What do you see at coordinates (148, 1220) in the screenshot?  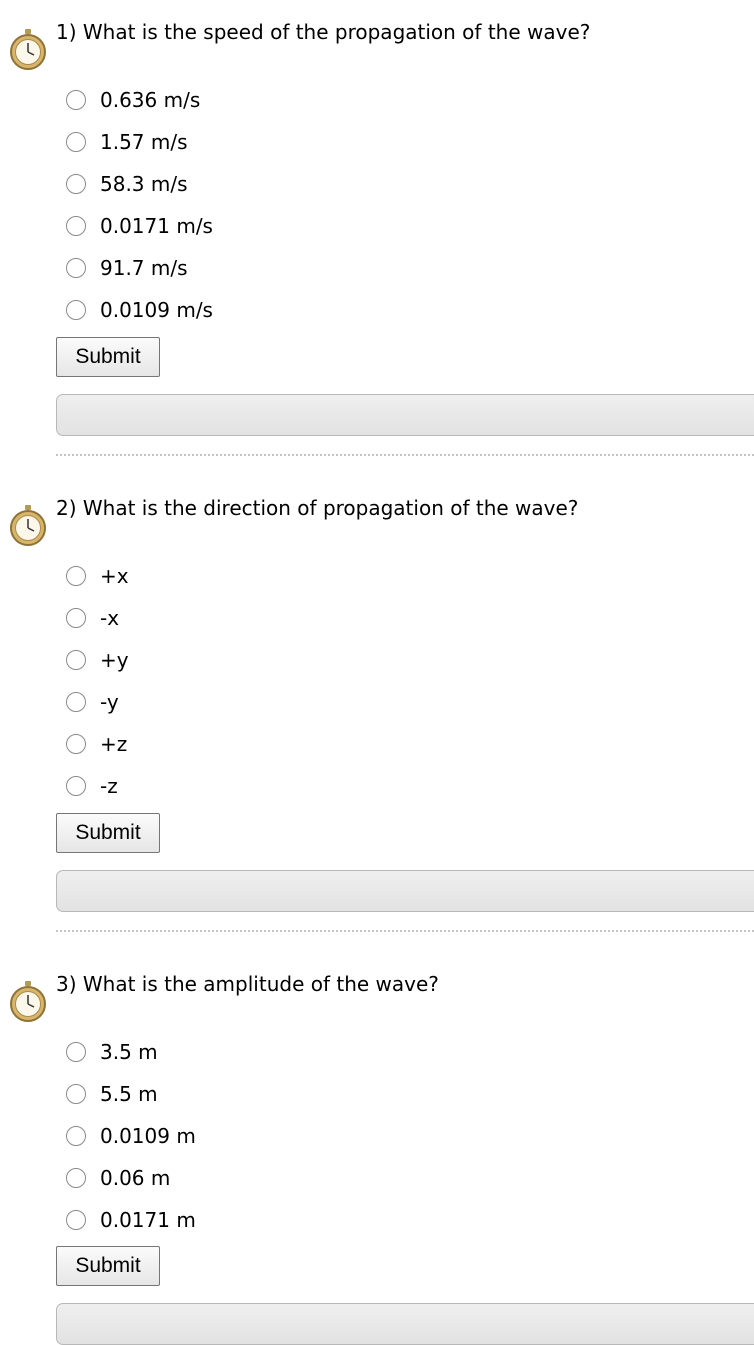 I see `option-label: 0.0171 m` at bounding box center [148, 1220].